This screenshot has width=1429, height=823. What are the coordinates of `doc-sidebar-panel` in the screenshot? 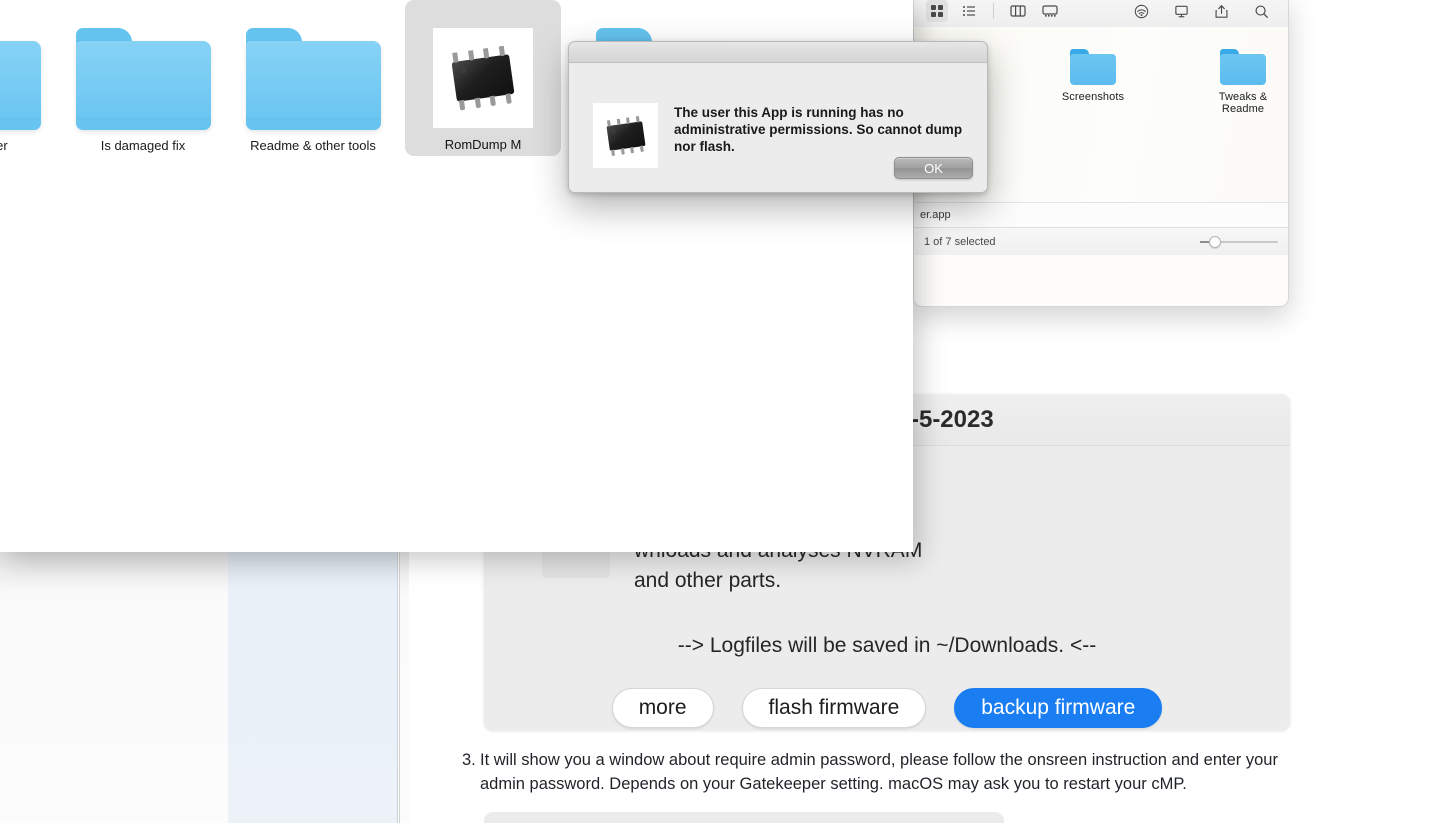 It's located at (313, 687).